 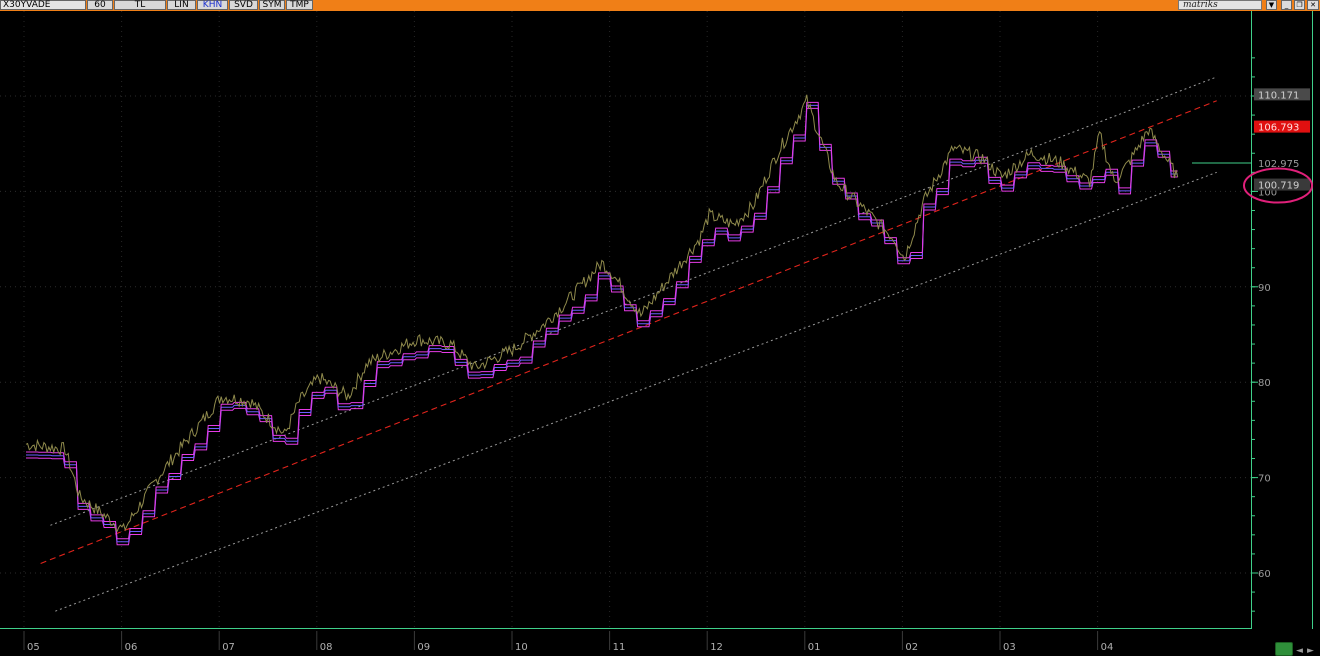 I want to click on y-tick-label: 90, so click(x=1264, y=288).